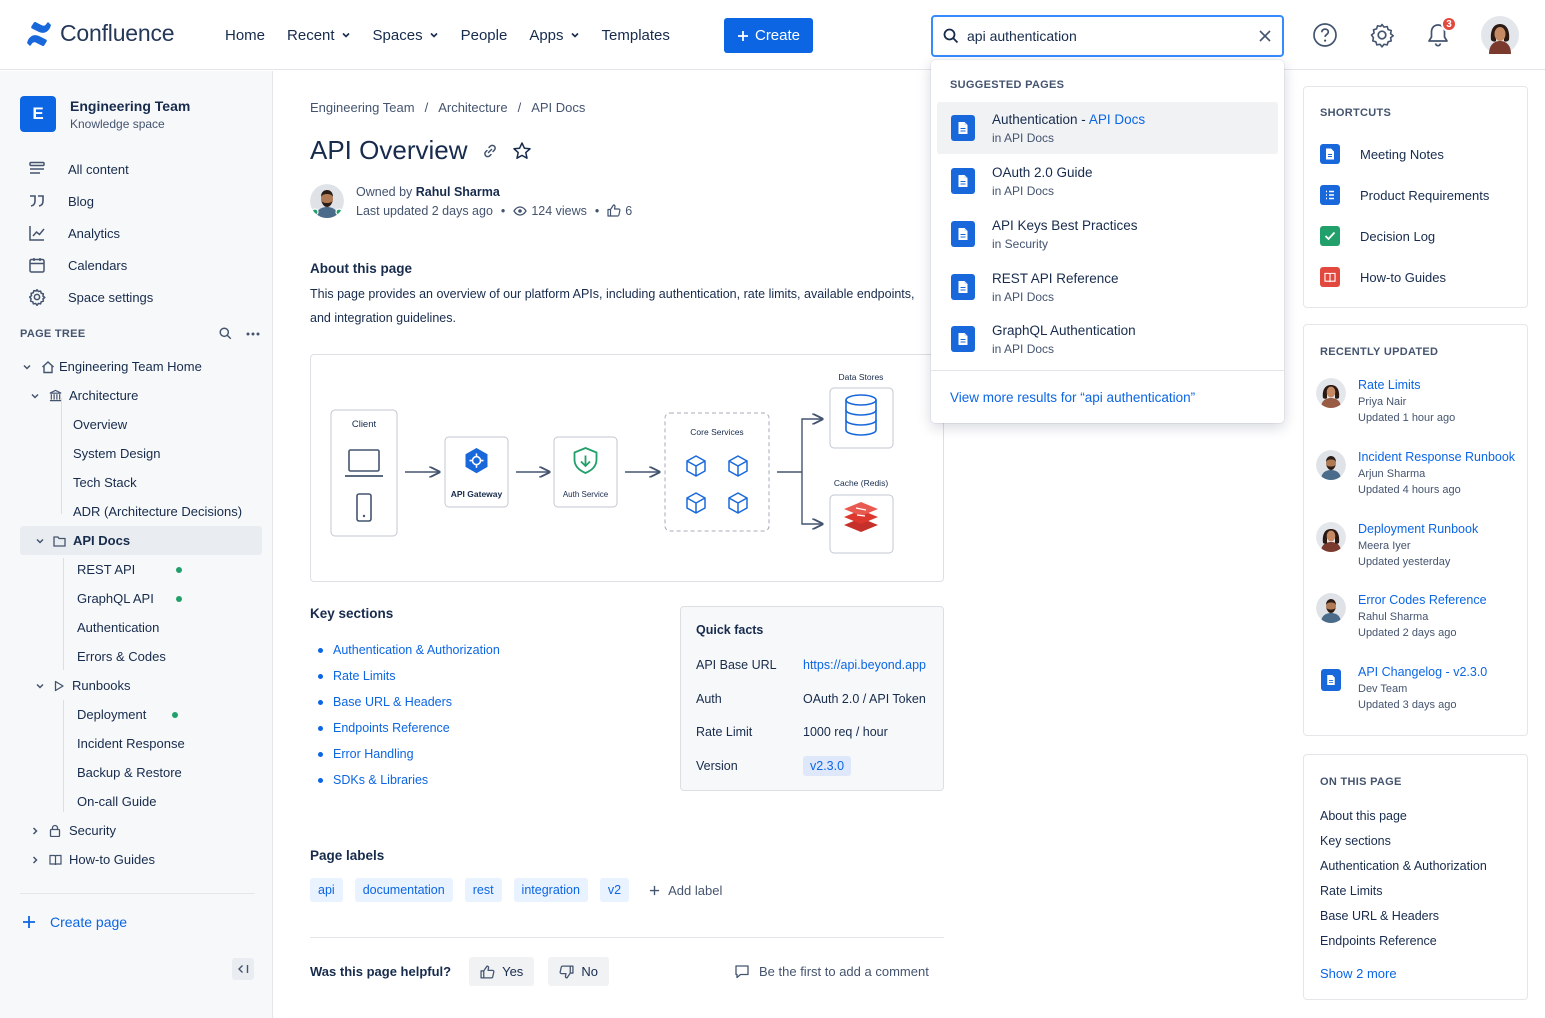  I want to click on search-box, so click(1107, 36).